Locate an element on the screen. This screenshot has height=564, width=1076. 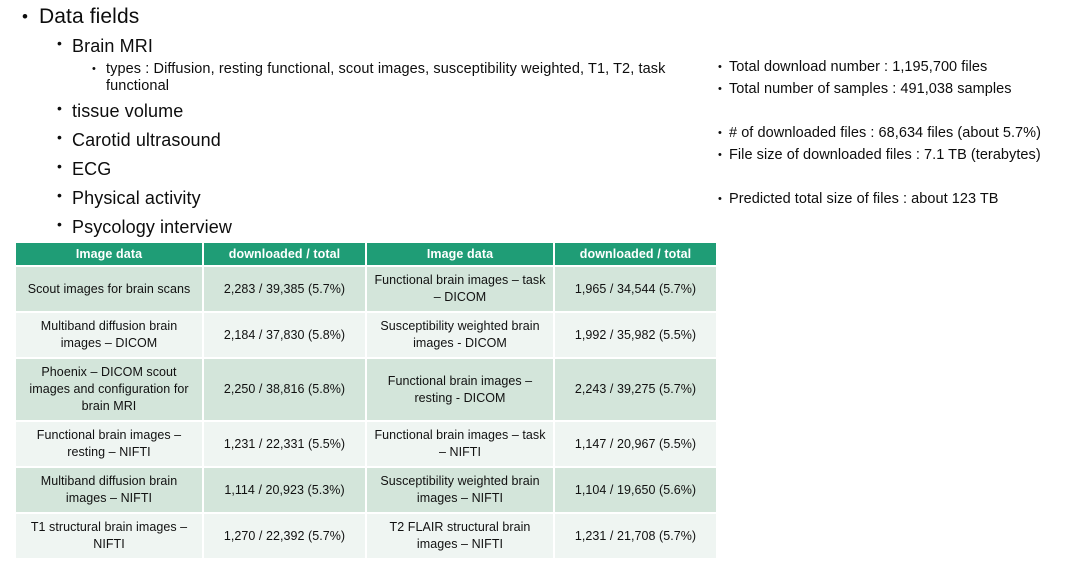
cell-downloaded-total-left: 2,184 / 37,830 (5.8%) is located at coordinates (284, 335).